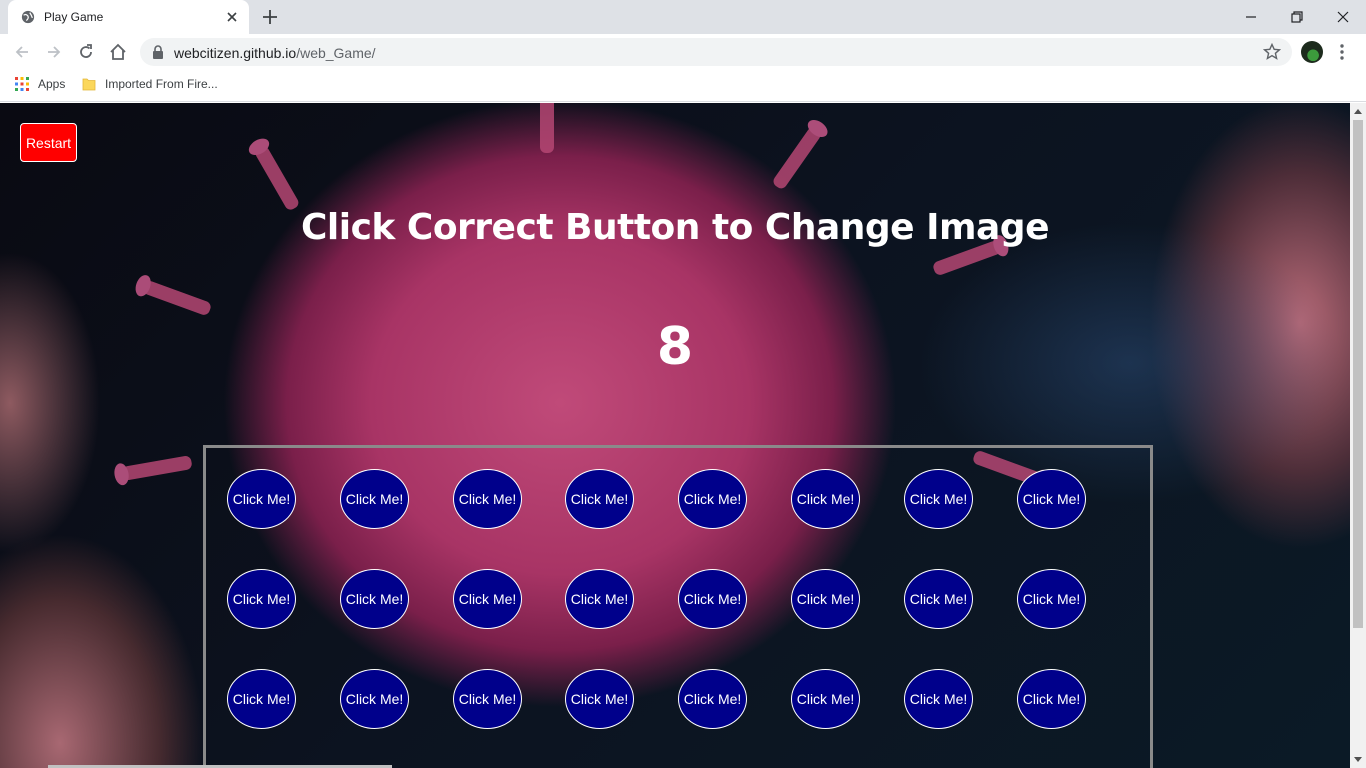 The height and width of the screenshot is (768, 1366). I want to click on profile-avatar, so click(1312, 52).